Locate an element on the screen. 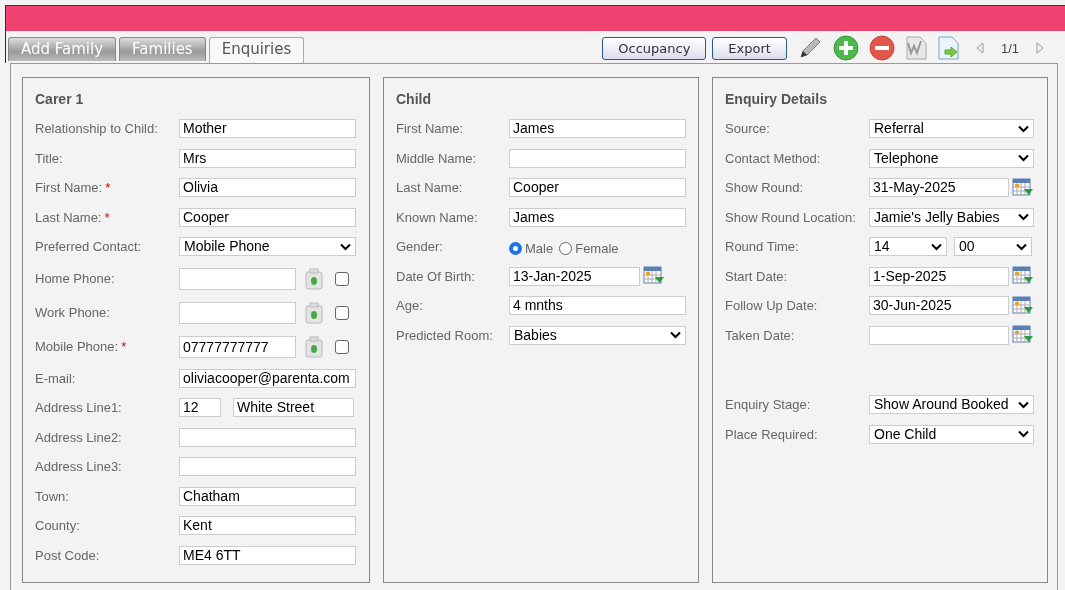  field-label: Age: is located at coordinates (409, 306).